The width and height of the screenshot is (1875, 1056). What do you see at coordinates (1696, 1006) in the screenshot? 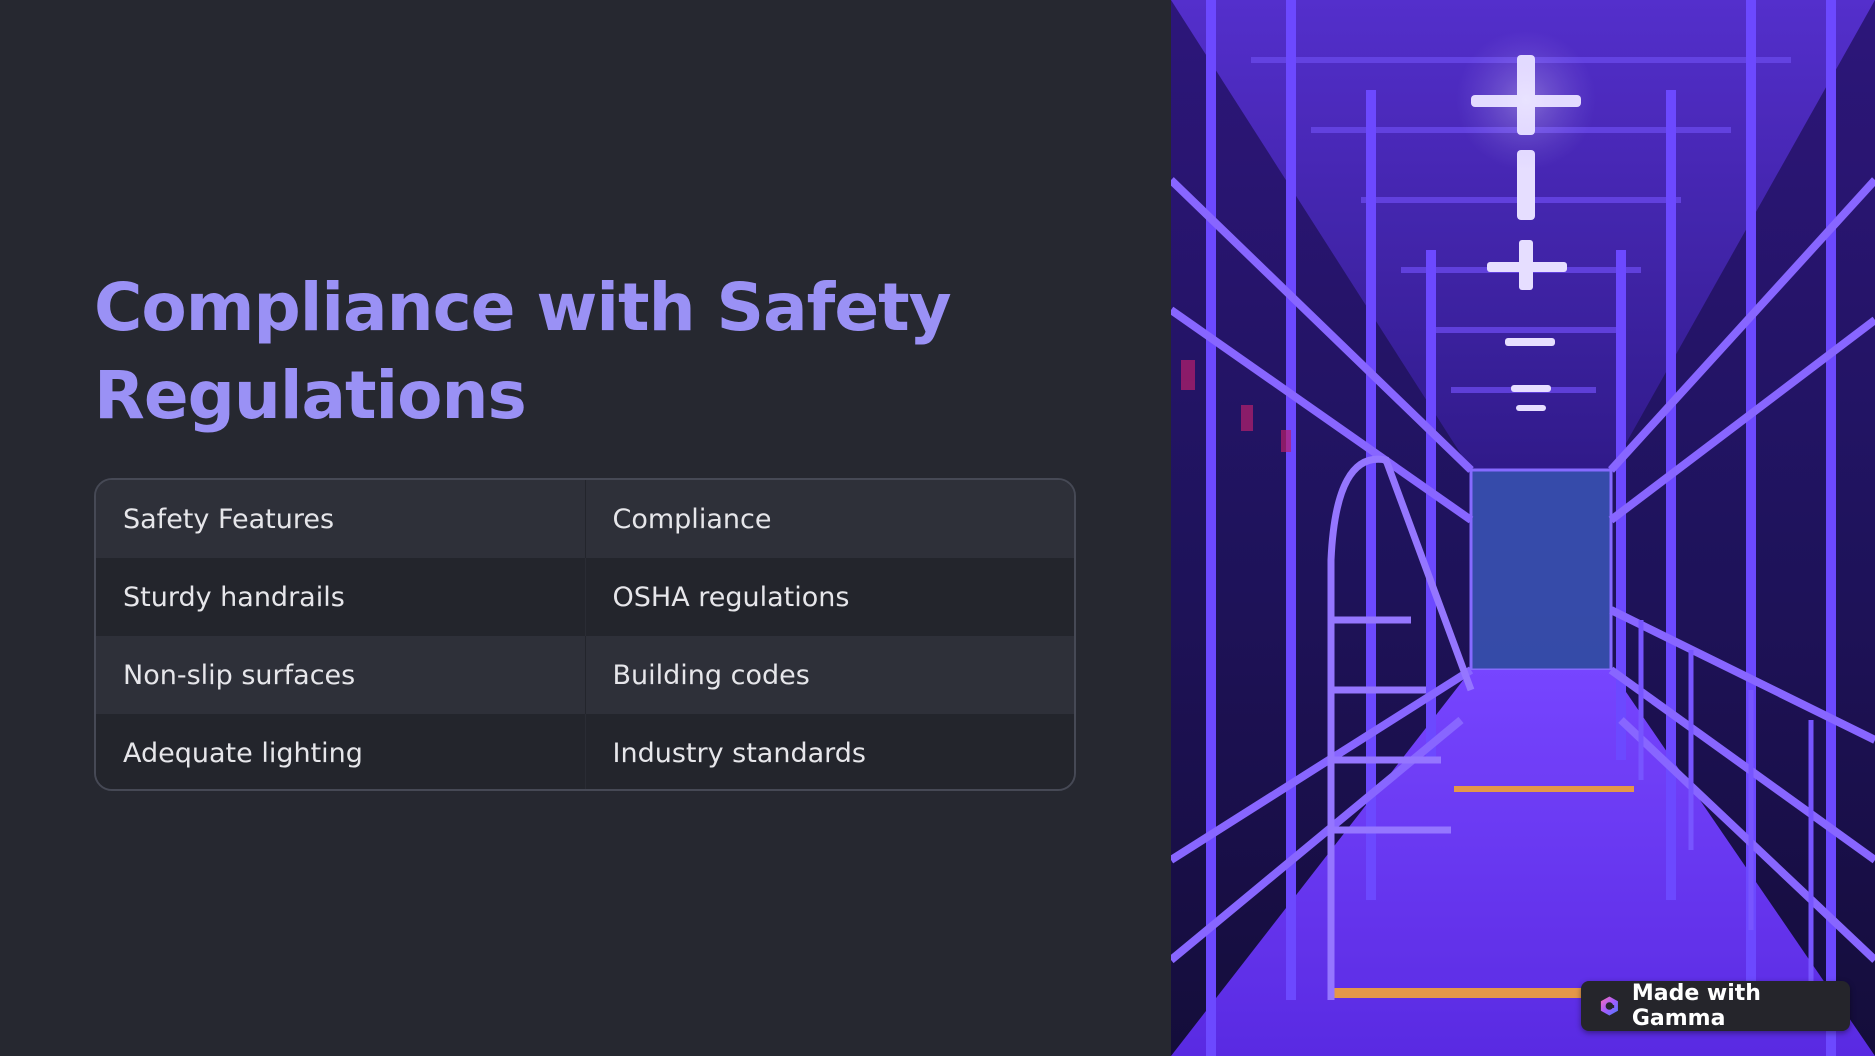
I see `badge-label: Made with Gamma` at bounding box center [1696, 1006].